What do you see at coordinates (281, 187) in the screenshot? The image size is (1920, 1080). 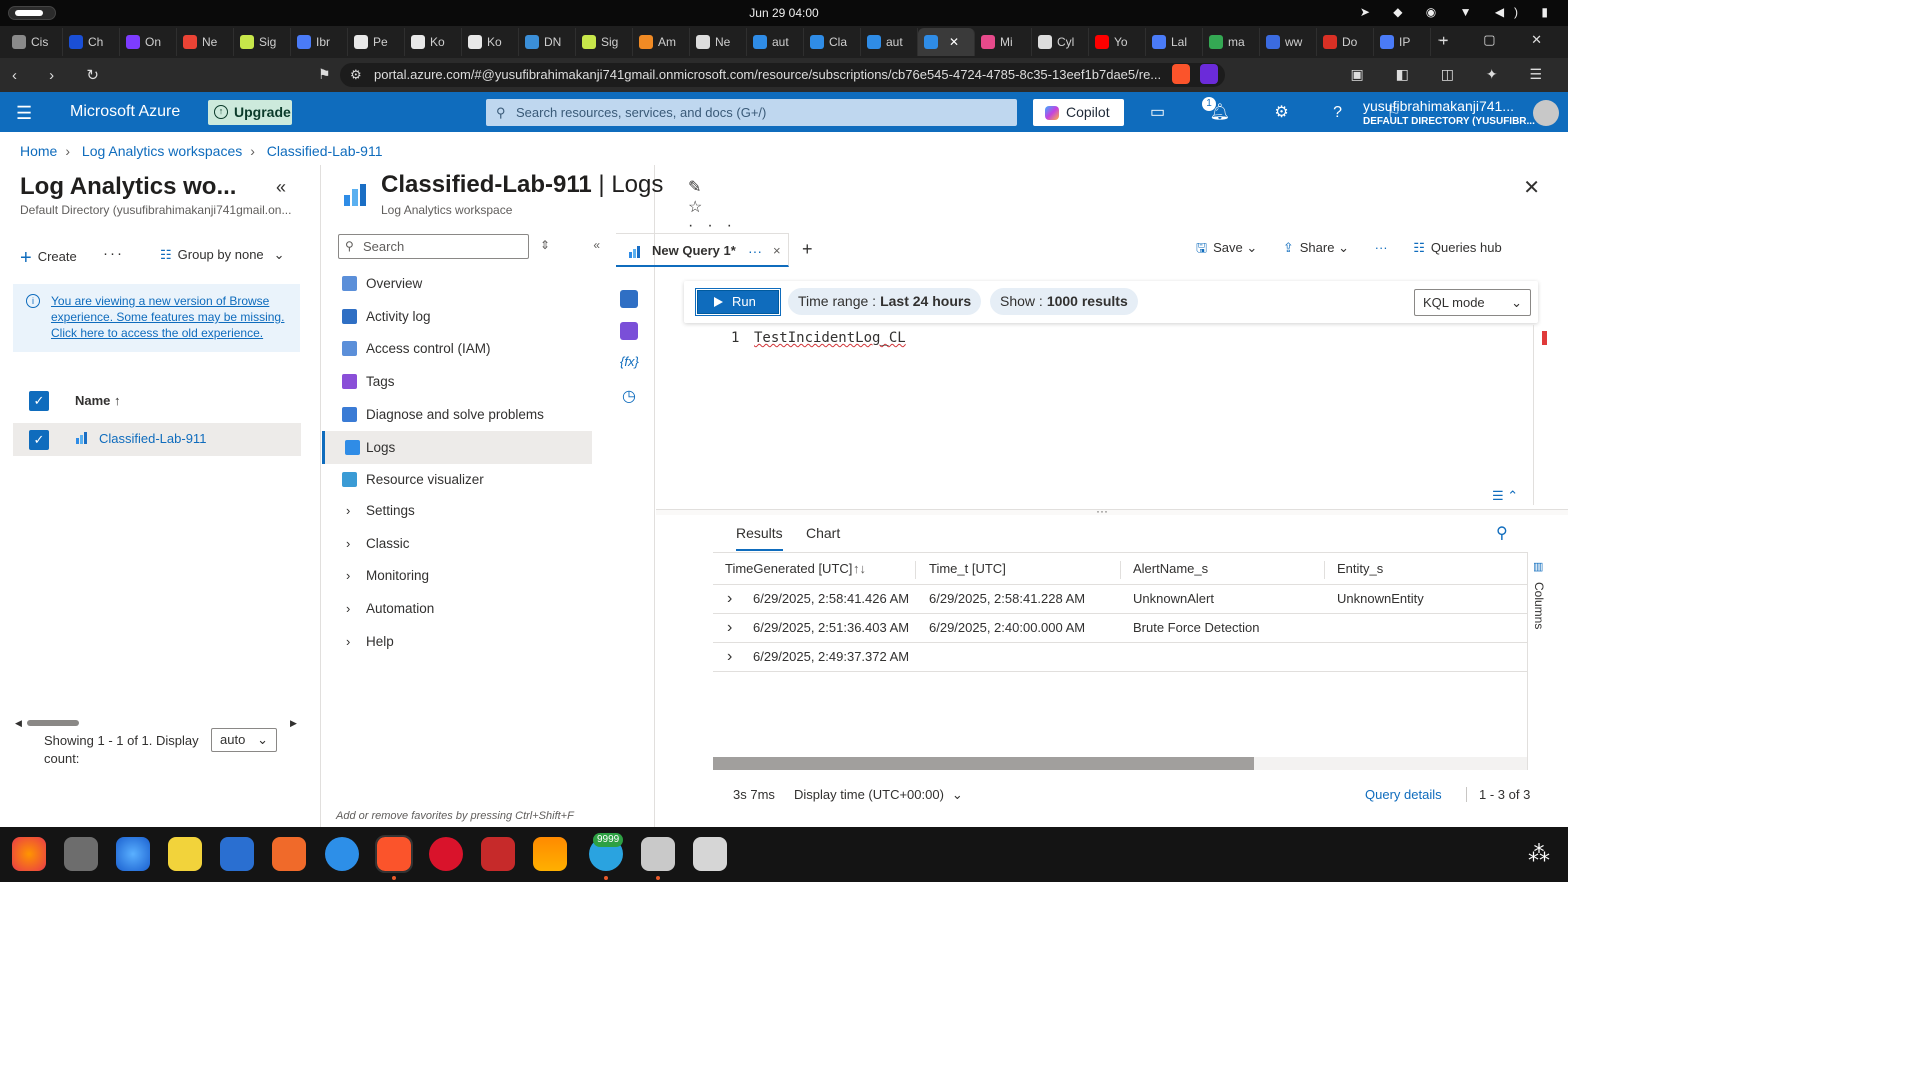 I see `collapse-icon: «` at bounding box center [281, 187].